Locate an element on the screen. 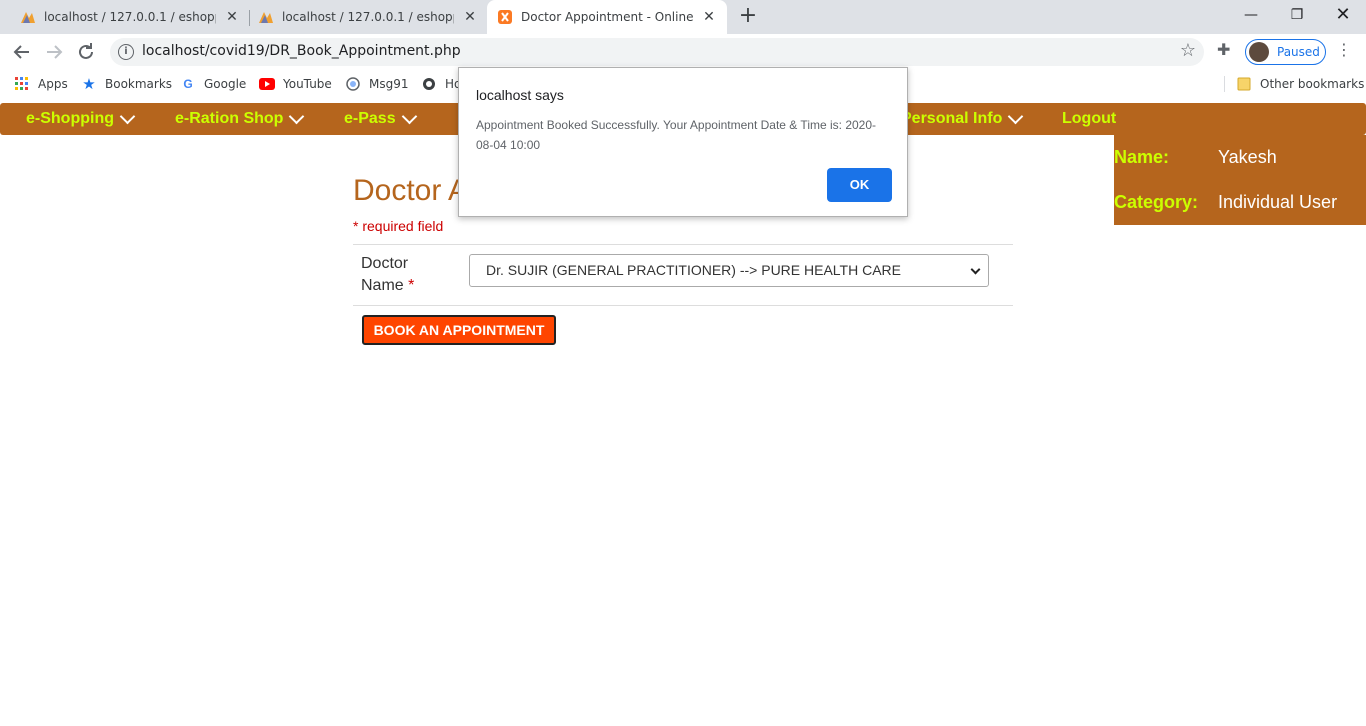 The height and width of the screenshot is (726, 1366). bookmark-label: Google is located at coordinates (225, 84).